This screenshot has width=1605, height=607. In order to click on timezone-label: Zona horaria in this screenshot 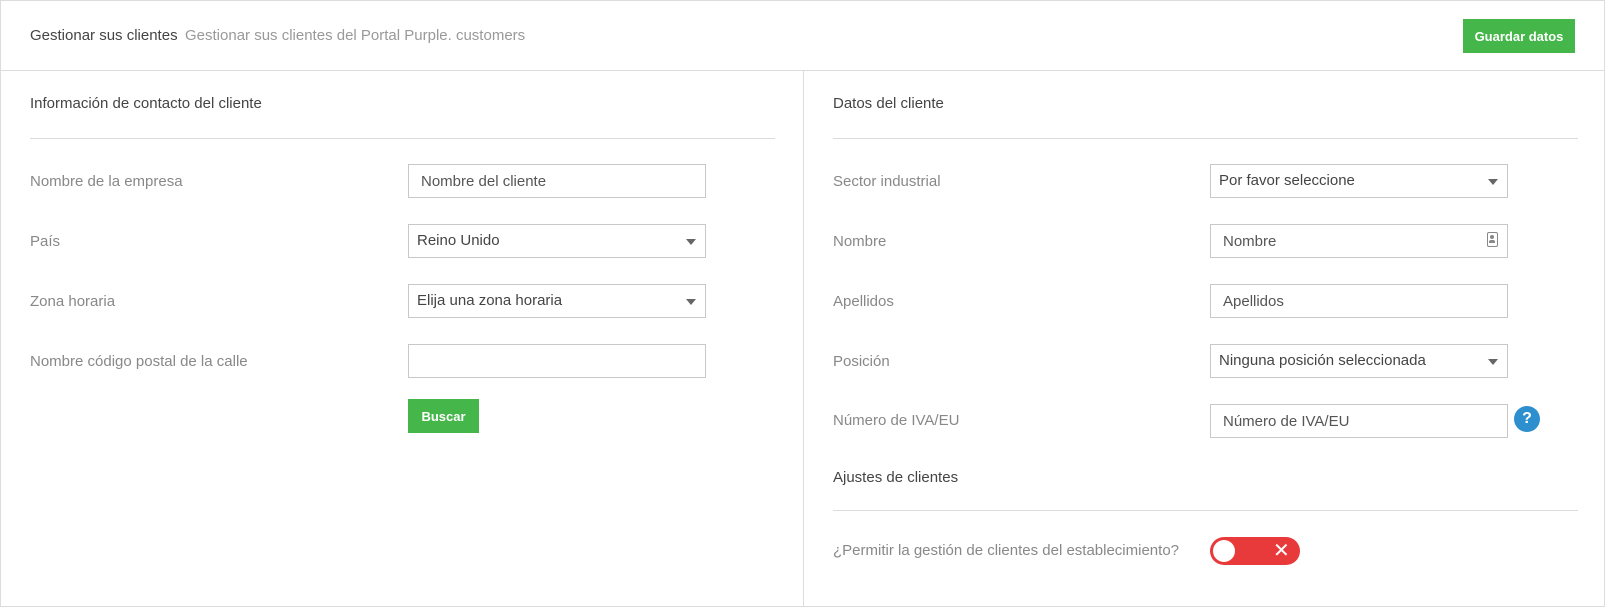, I will do `click(73, 301)`.